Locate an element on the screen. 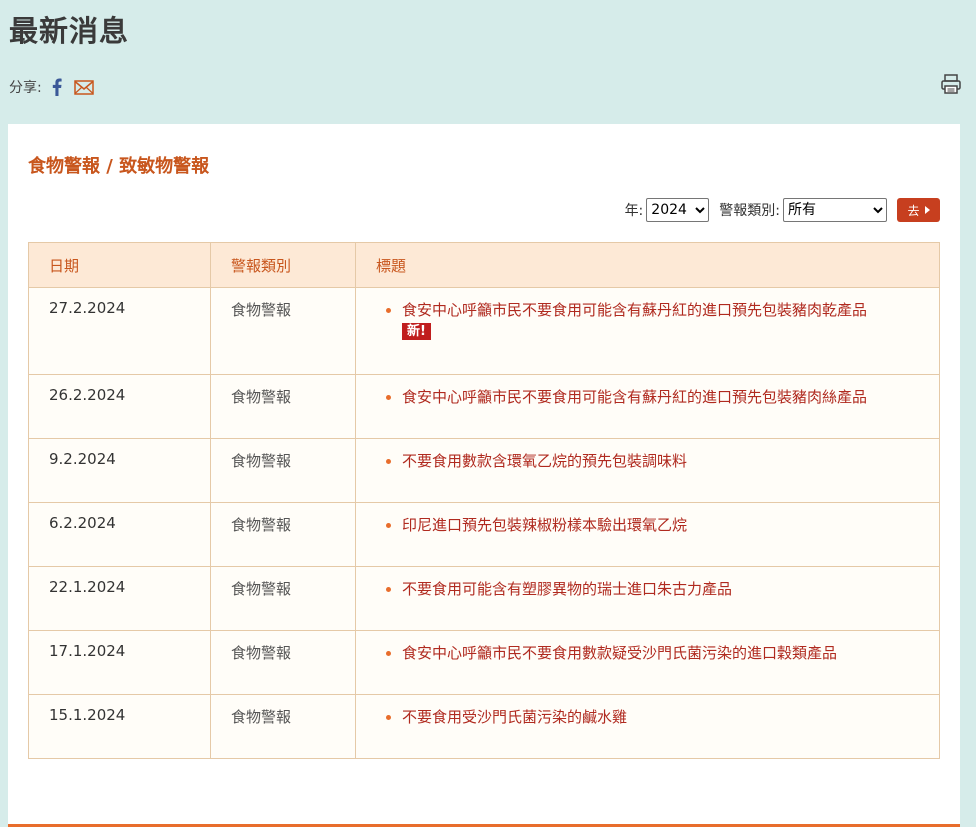 The width and height of the screenshot is (976, 827). alert-title-link: 不要食用受沙門氏菌污染的鹹水雞 is located at coordinates (647, 717).